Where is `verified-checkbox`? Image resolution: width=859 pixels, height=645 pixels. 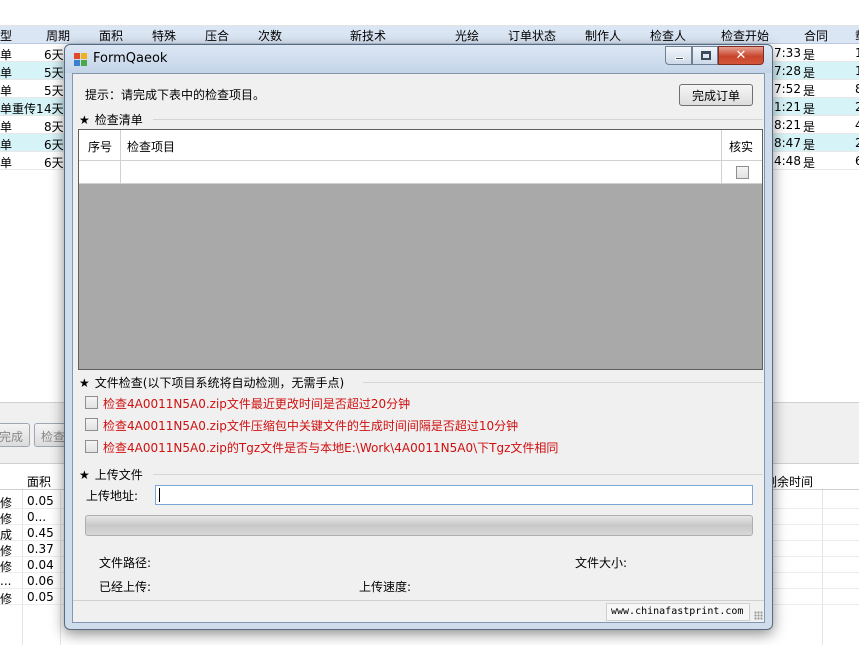
verified-checkbox is located at coordinates (742, 172).